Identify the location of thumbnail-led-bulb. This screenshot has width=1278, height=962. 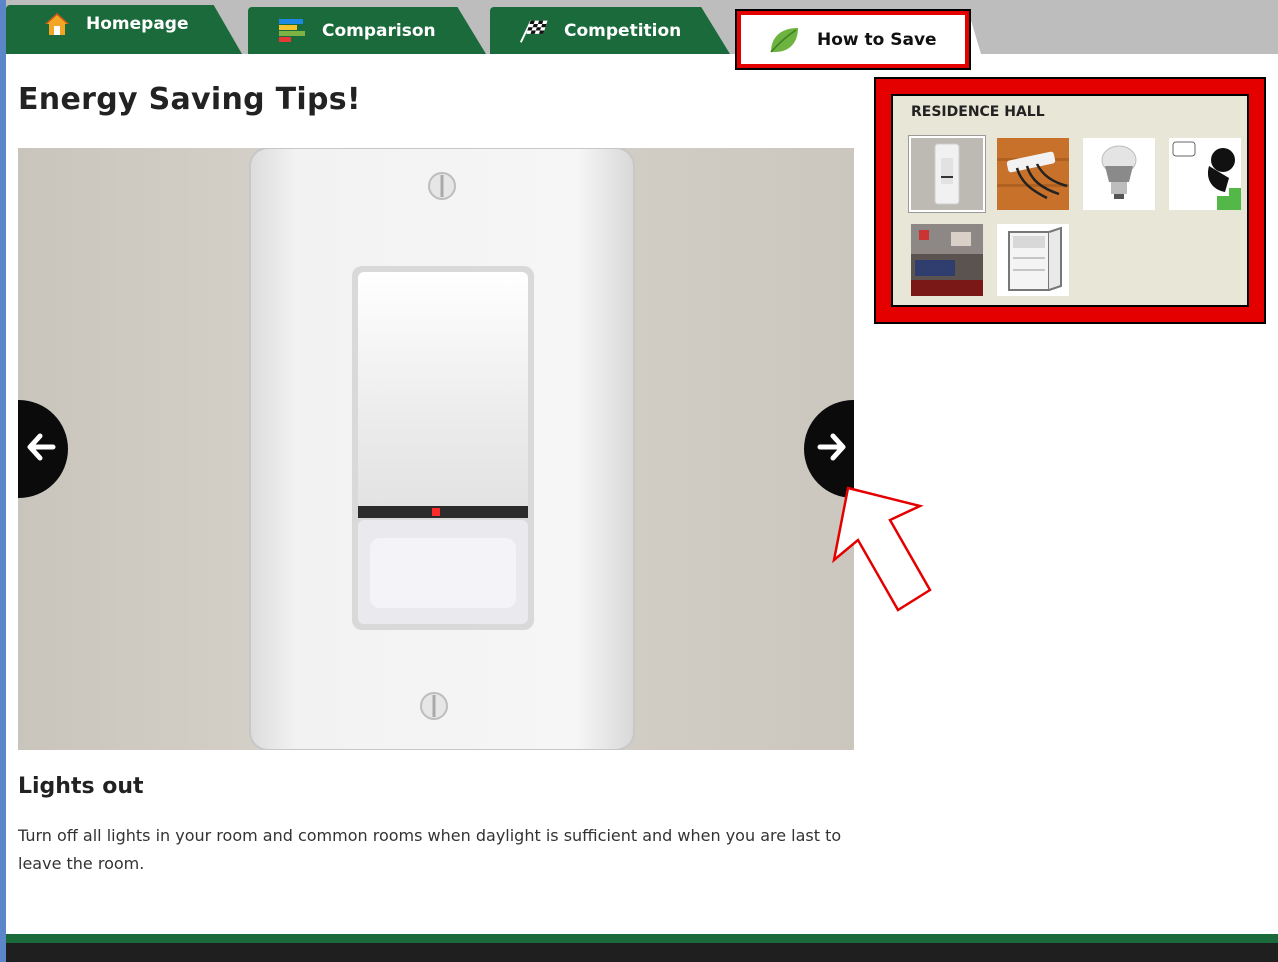
(1119, 174).